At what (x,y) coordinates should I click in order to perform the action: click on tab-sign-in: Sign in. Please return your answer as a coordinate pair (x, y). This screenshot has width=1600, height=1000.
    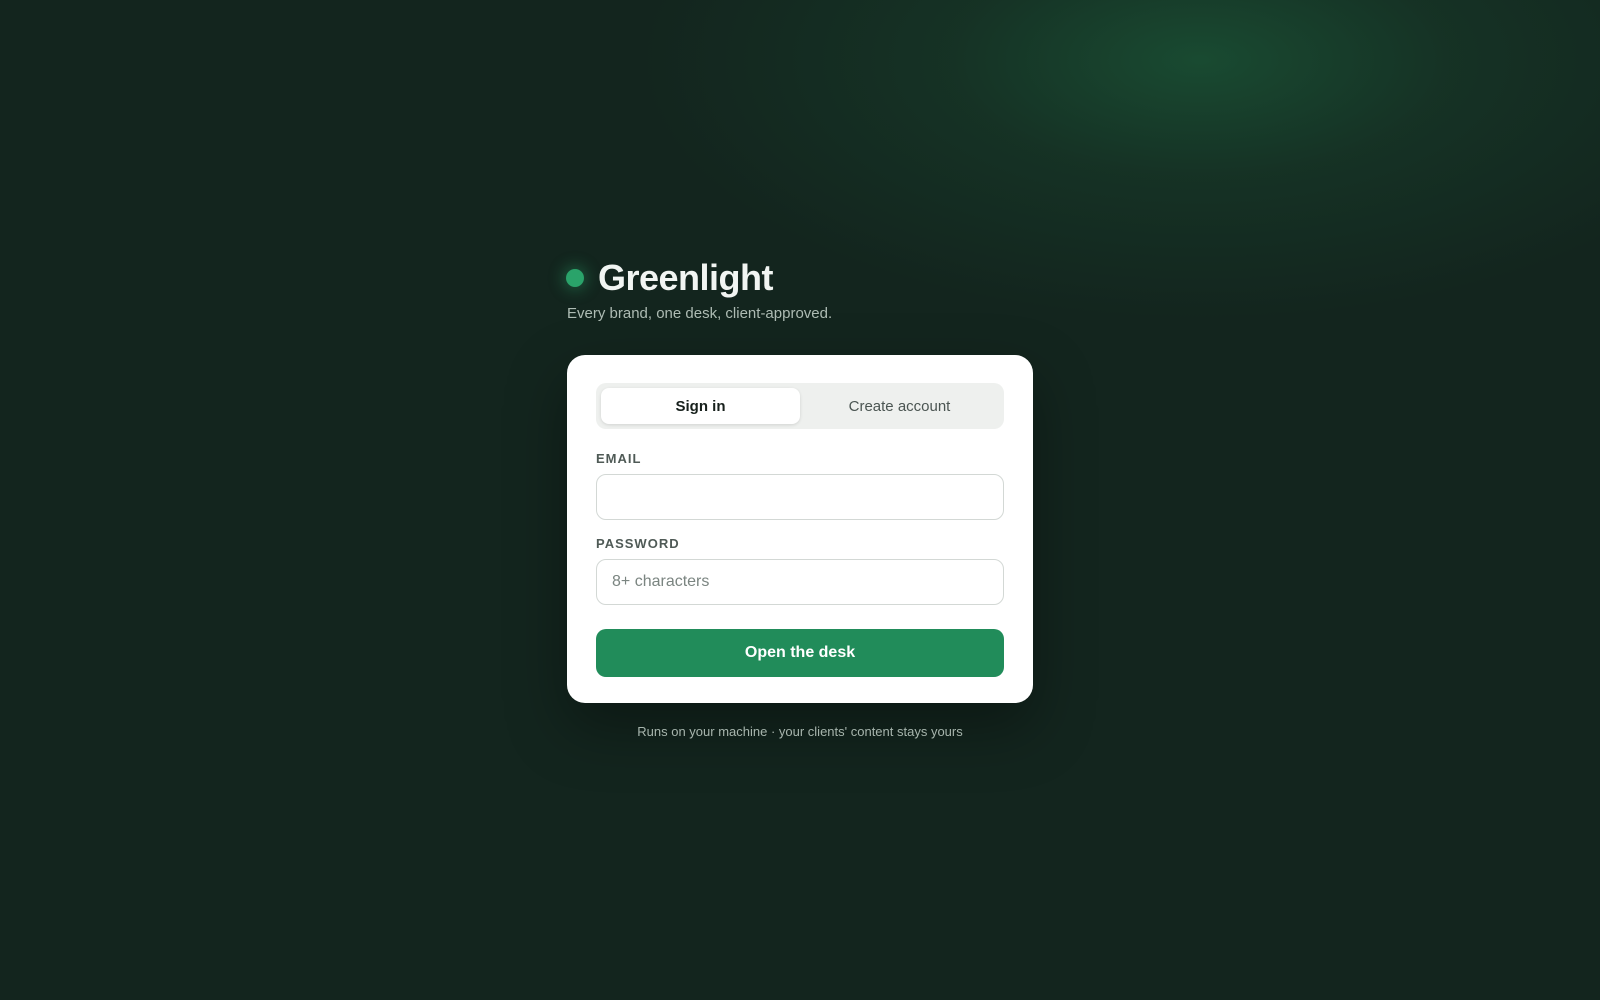
    Looking at the image, I should click on (700, 406).